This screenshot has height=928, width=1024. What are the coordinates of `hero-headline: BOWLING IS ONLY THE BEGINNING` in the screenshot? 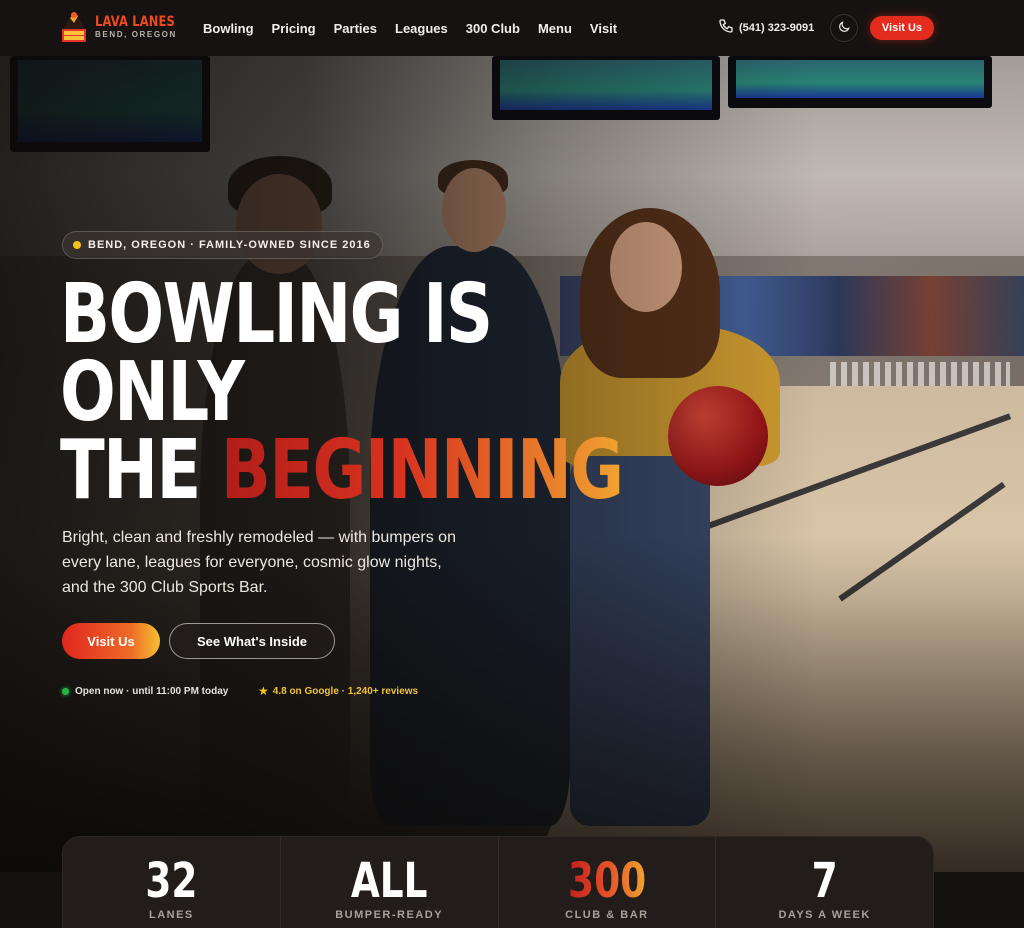 It's located at (342, 389).